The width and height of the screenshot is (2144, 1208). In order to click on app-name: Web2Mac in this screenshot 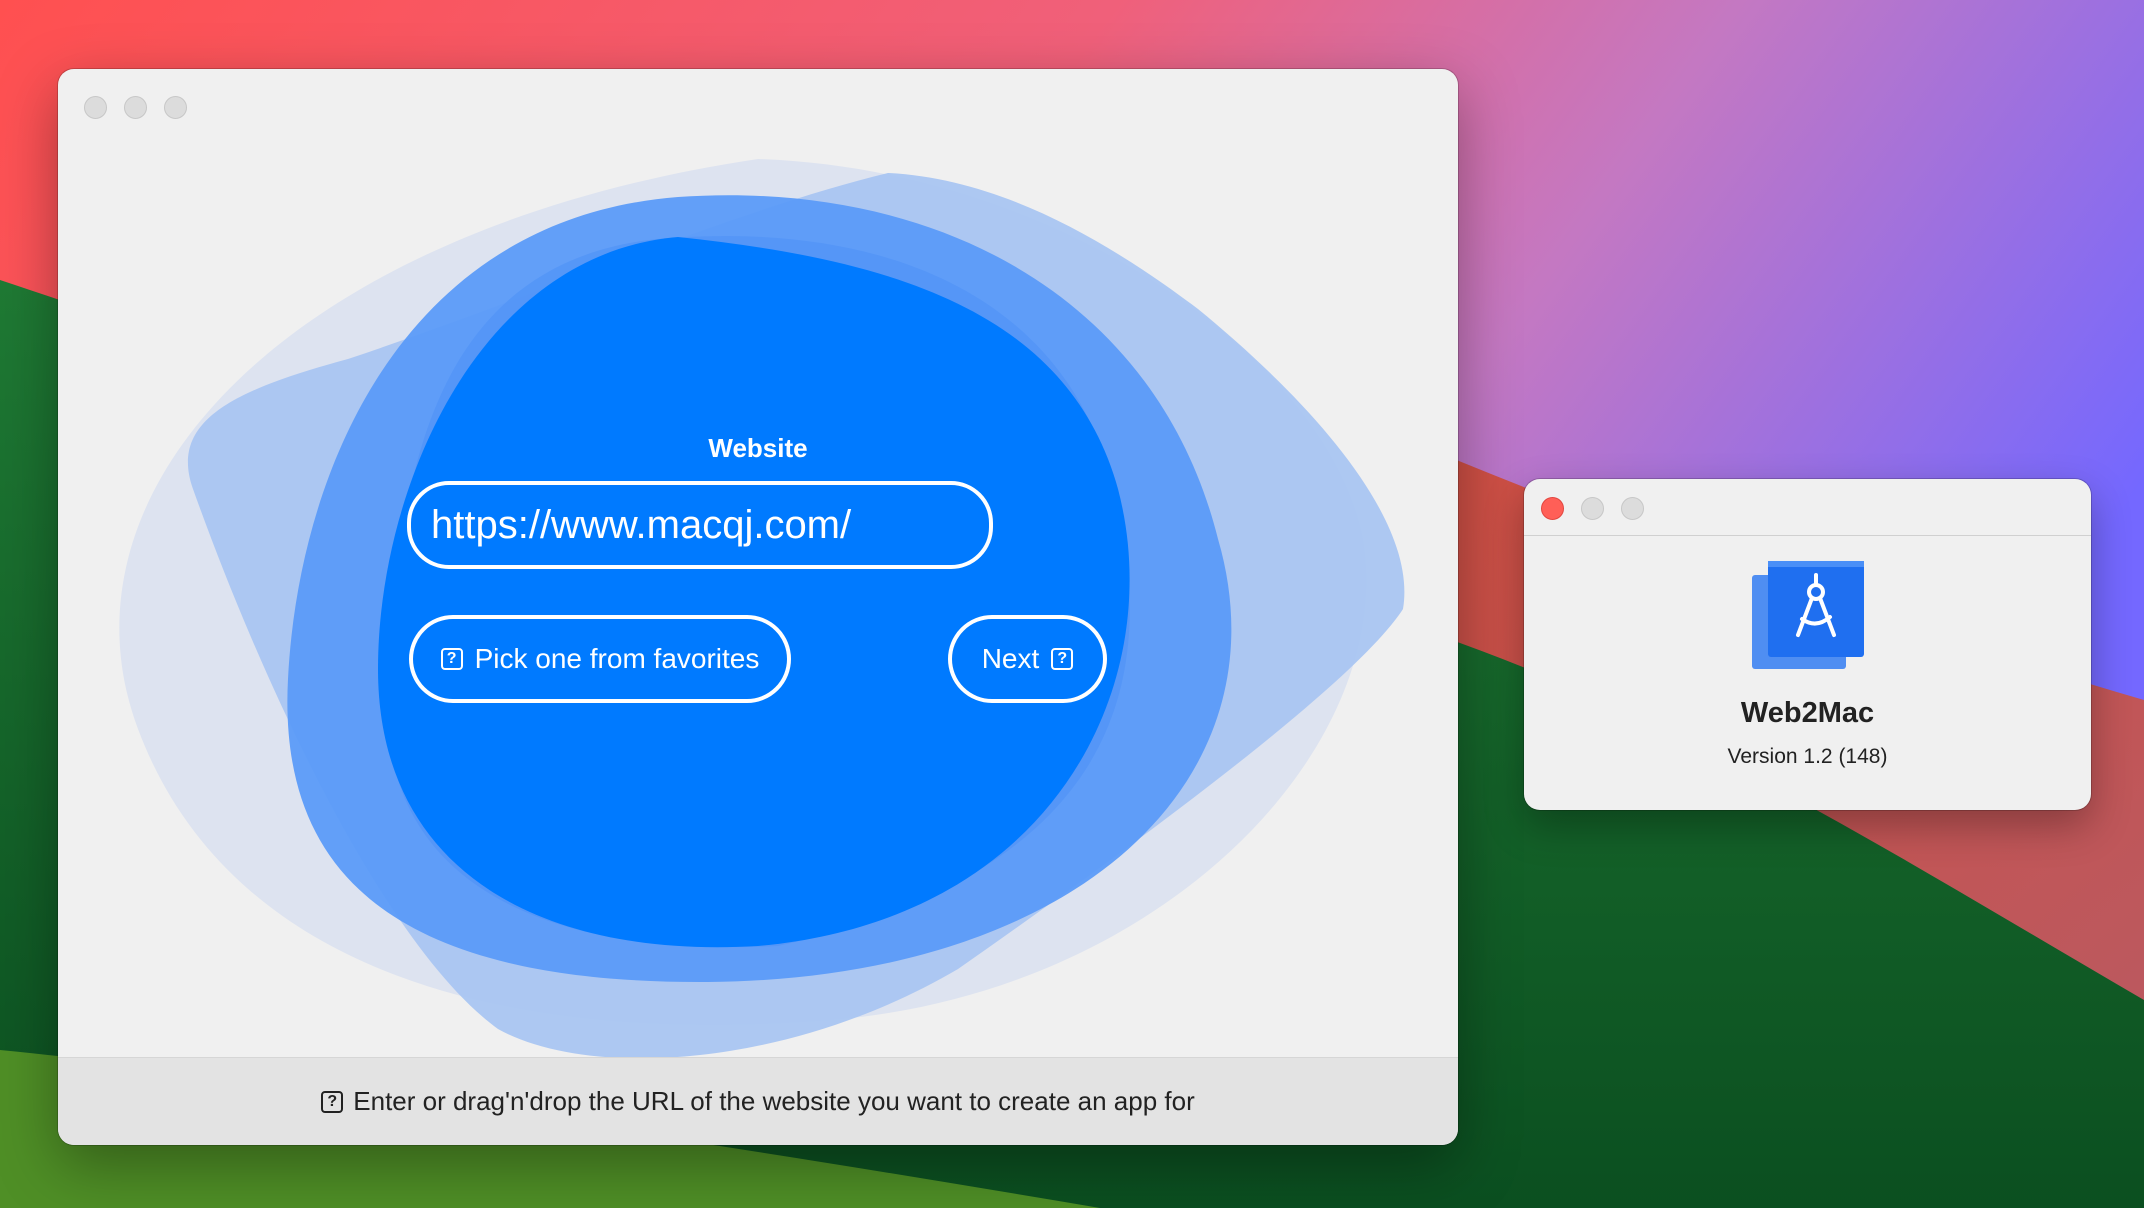, I will do `click(1807, 713)`.